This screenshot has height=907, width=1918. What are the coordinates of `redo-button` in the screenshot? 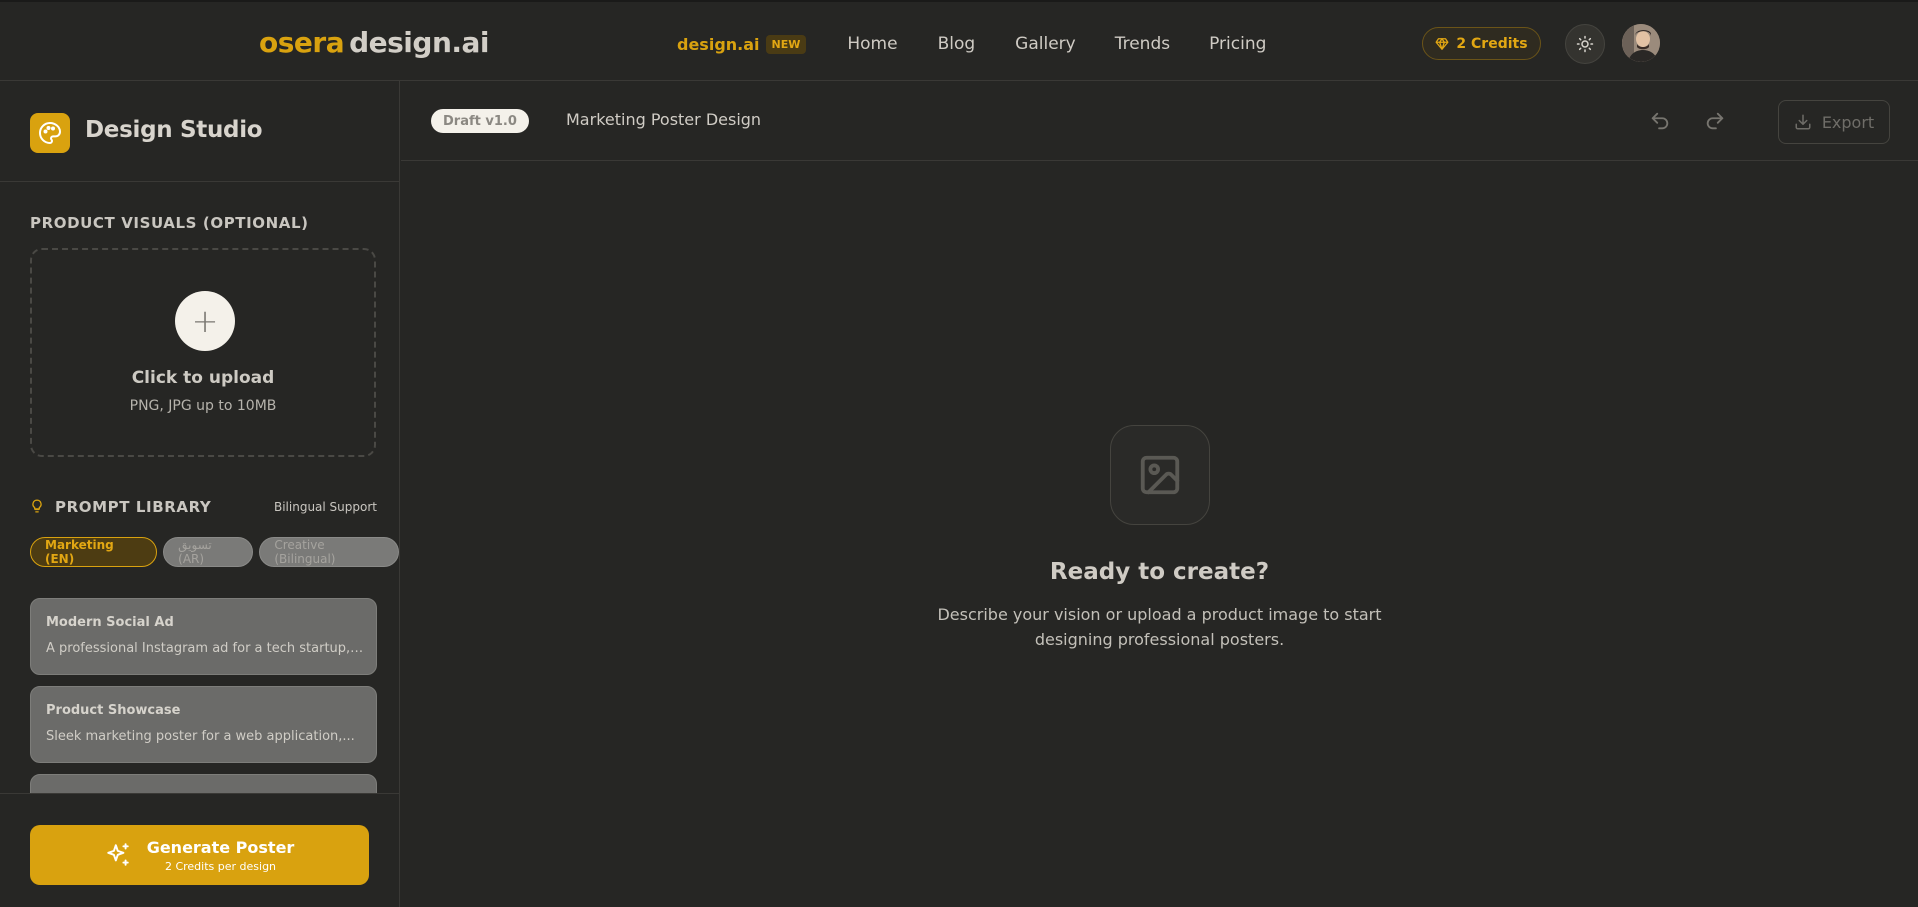 It's located at (1715, 121).